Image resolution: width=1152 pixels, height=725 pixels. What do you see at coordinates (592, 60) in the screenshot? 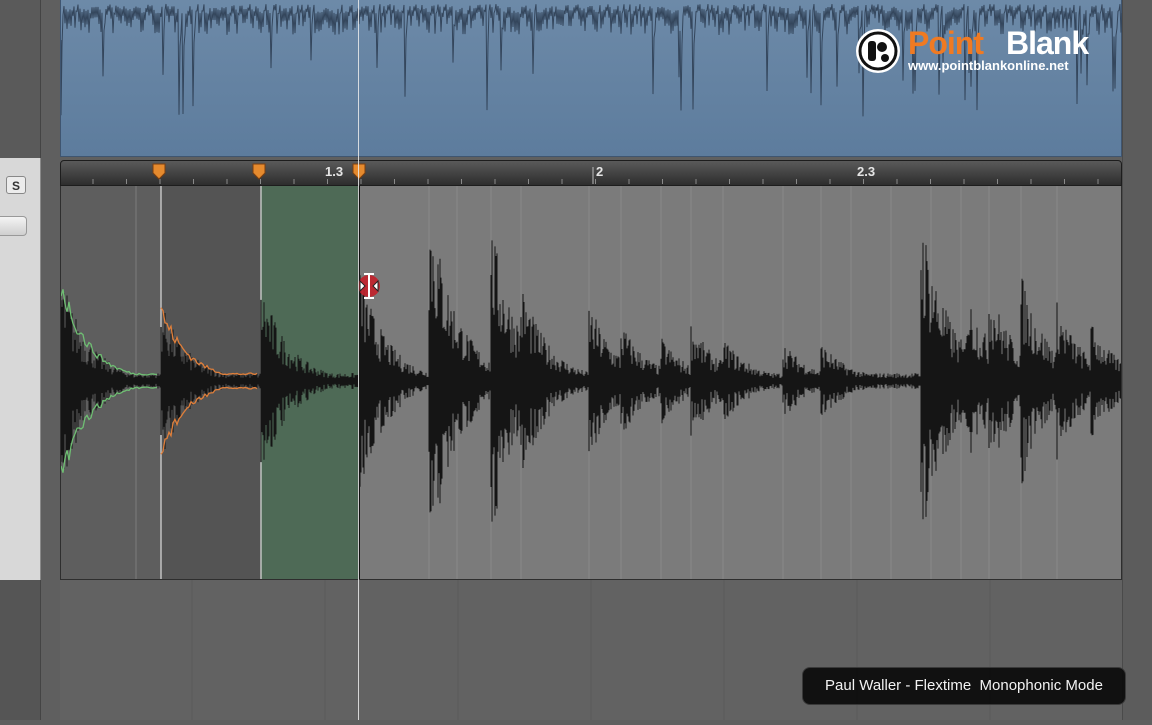
I see `upper-waveform` at bounding box center [592, 60].